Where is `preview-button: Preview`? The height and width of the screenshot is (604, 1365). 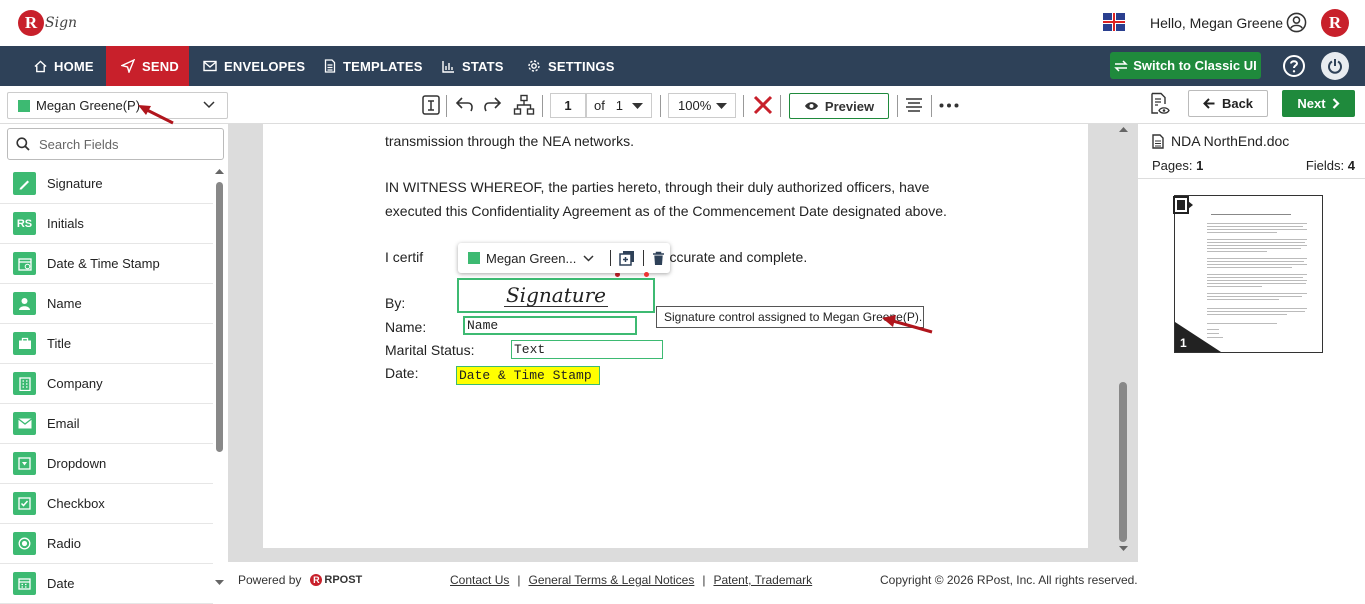 preview-button: Preview is located at coordinates (839, 106).